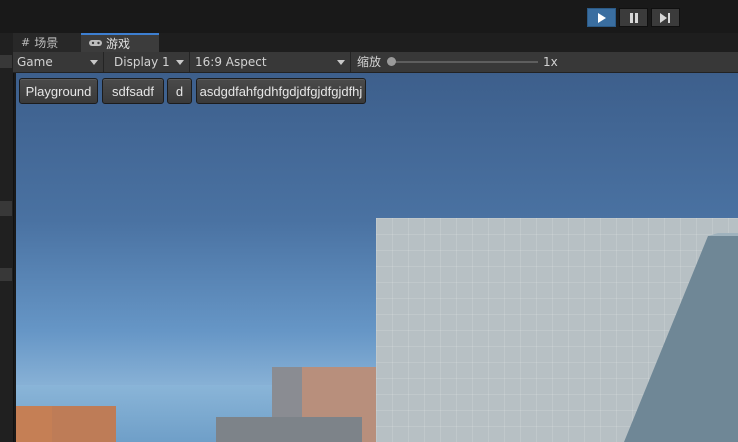  I want to click on game-button-long: asdgdfahfgdhfgdjdfgjdfgjdfhj, so click(281, 91).